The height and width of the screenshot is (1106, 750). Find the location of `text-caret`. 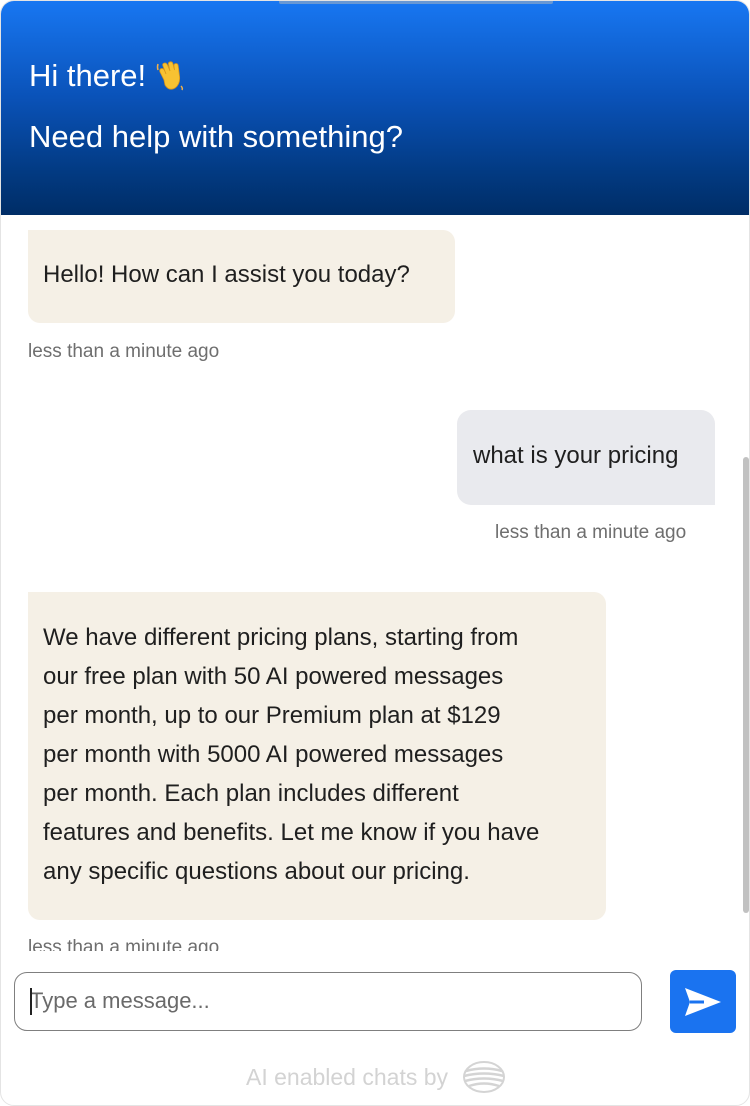

text-caret is located at coordinates (31, 1001).